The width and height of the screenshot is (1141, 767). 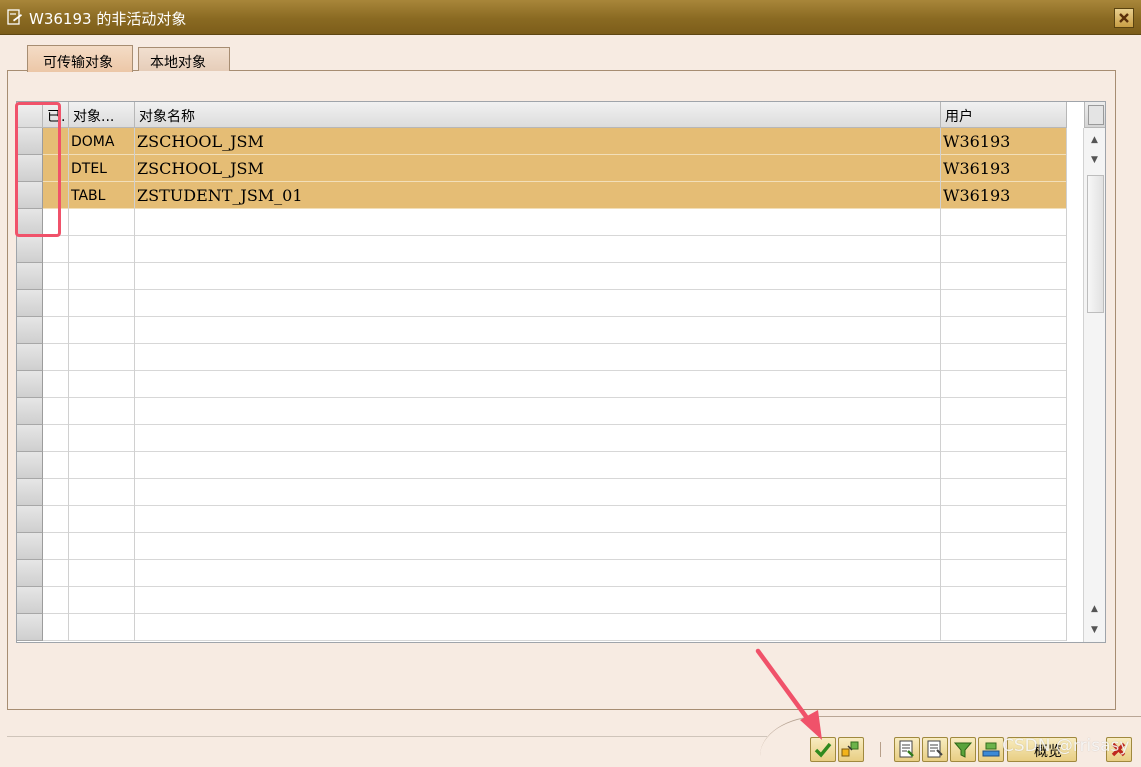 What do you see at coordinates (851, 749) in the screenshot?
I see `activate-button` at bounding box center [851, 749].